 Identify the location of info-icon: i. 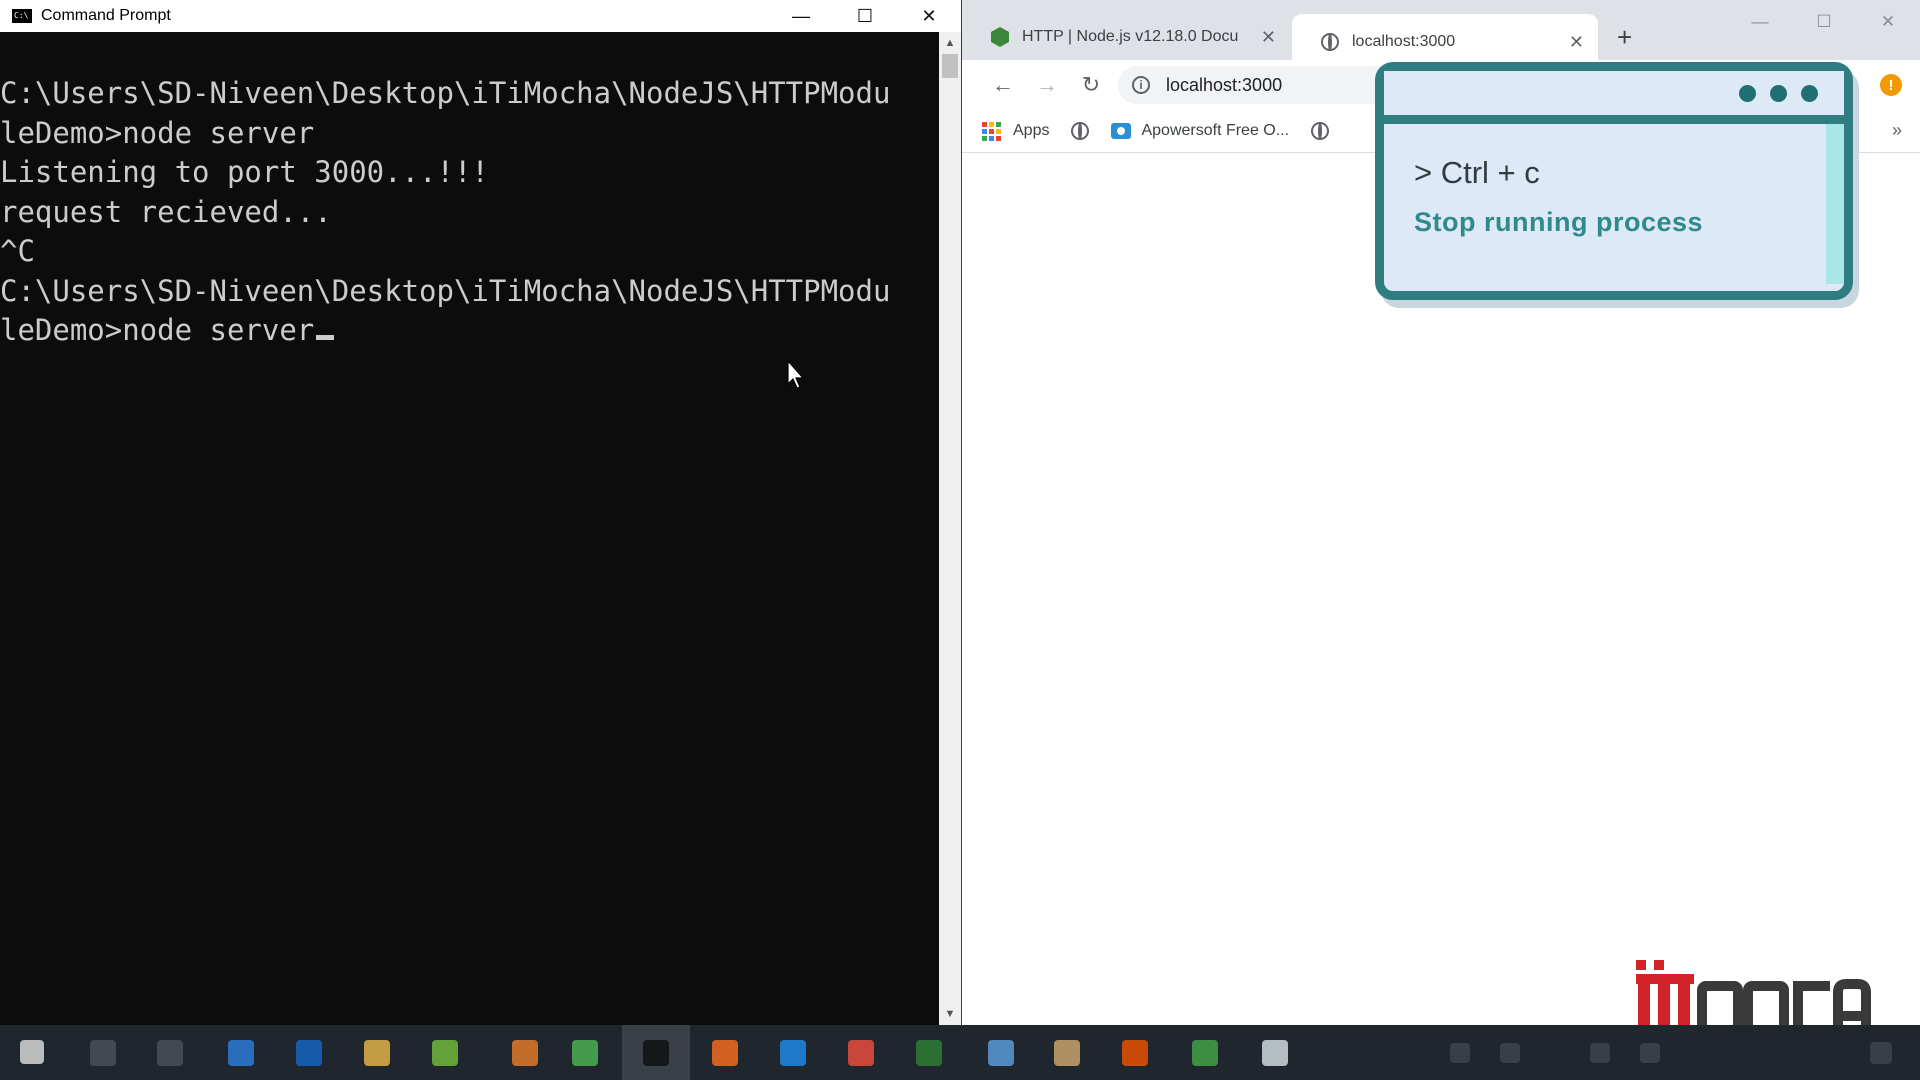
(1141, 85).